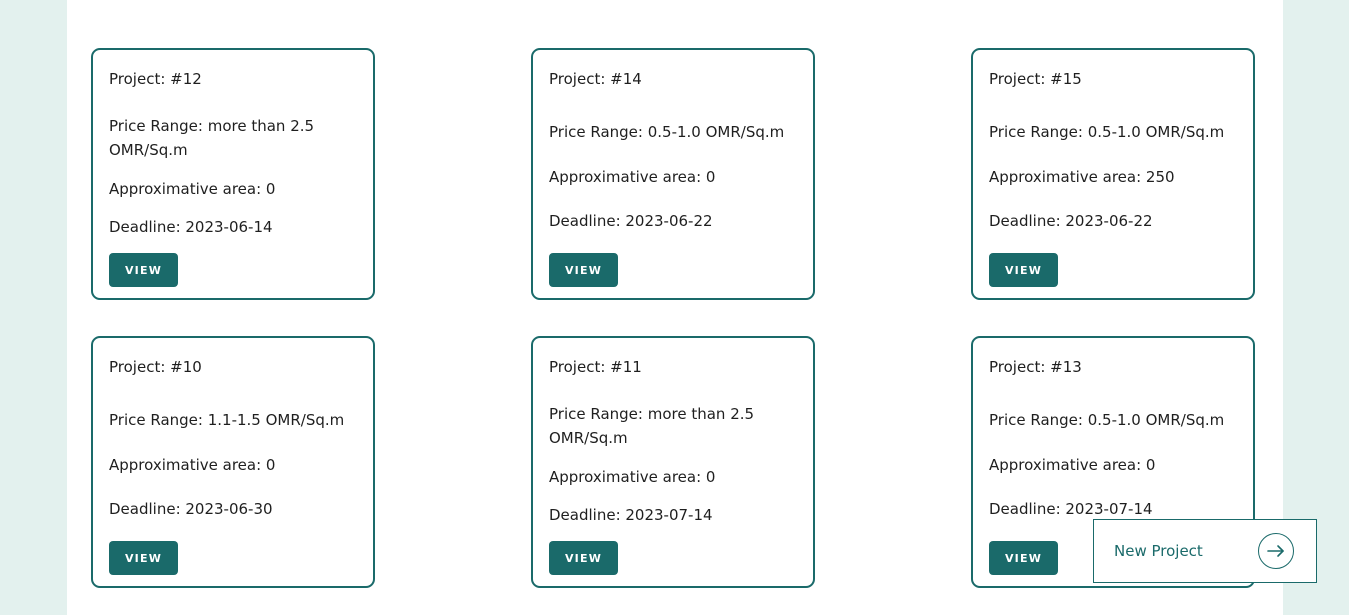  I want to click on project-title: Project: #12, so click(155, 79).